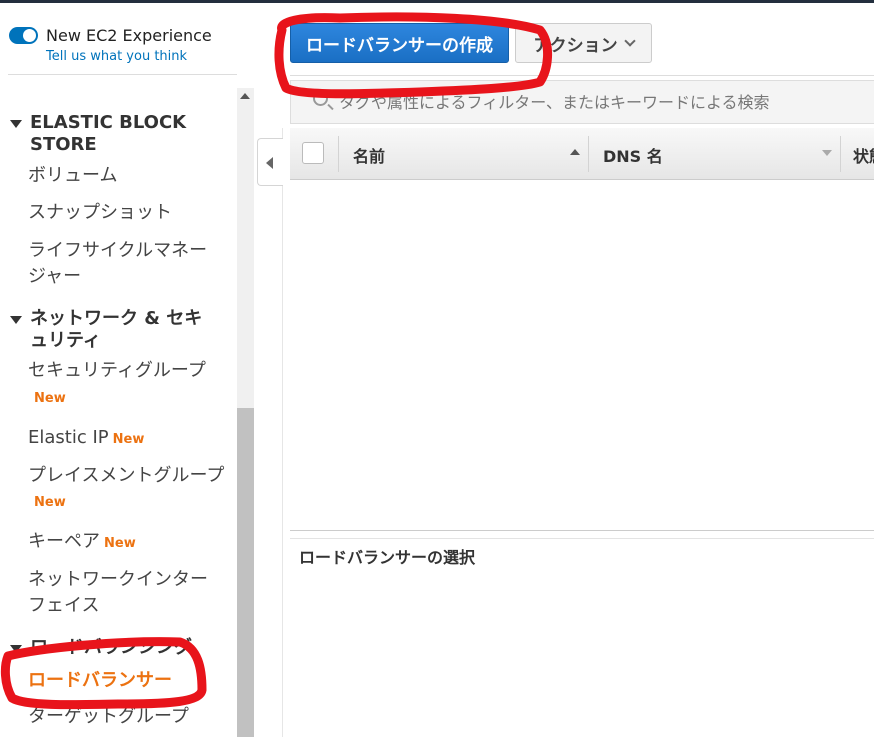 The width and height of the screenshot is (874, 737). What do you see at coordinates (575, 45) in the screenshot?
I see `actions-label: アクション` at bounding box center [575, 45].